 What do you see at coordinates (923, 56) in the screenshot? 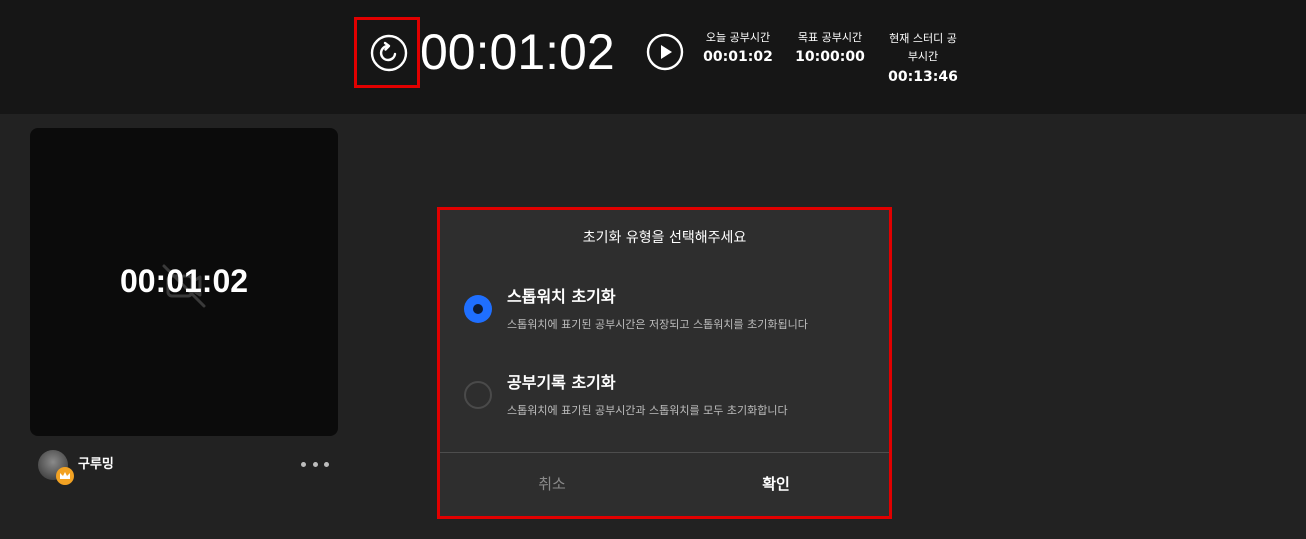
I see `stat-label-line: 부시간` at bounding box center [923, 56].